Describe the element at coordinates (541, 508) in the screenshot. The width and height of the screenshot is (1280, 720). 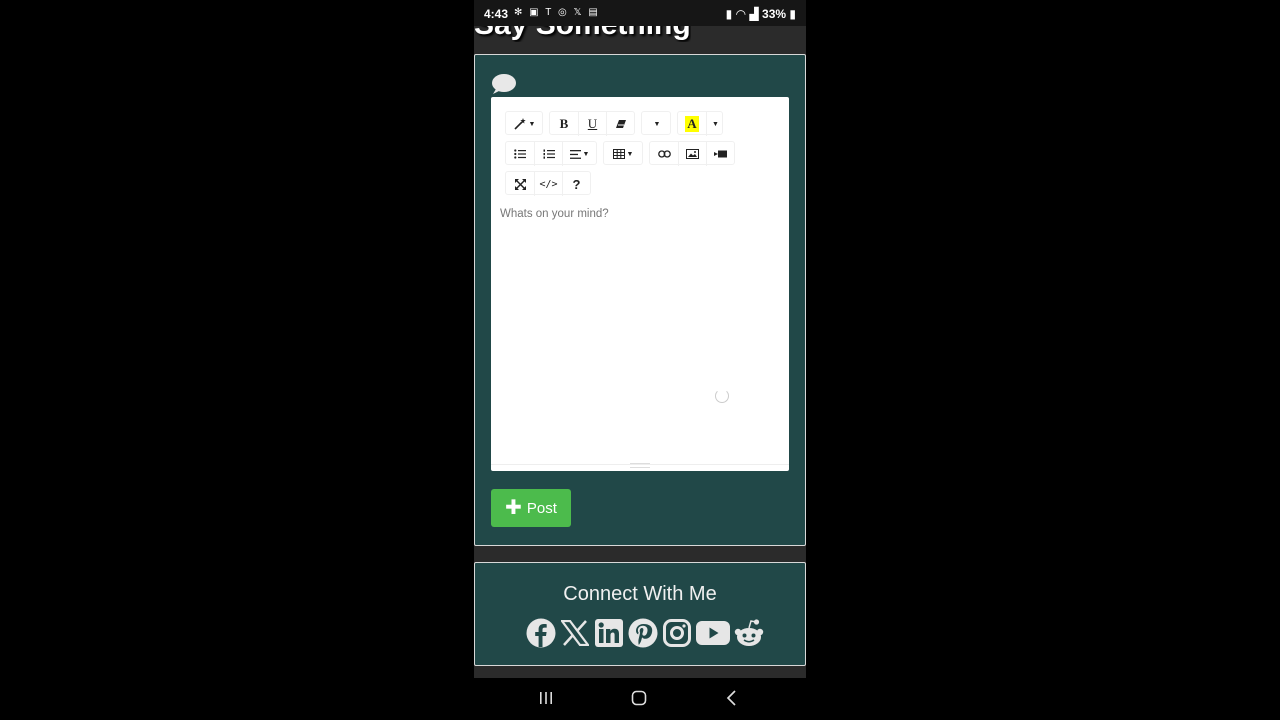
I see `post-button-label: Post` at that location.